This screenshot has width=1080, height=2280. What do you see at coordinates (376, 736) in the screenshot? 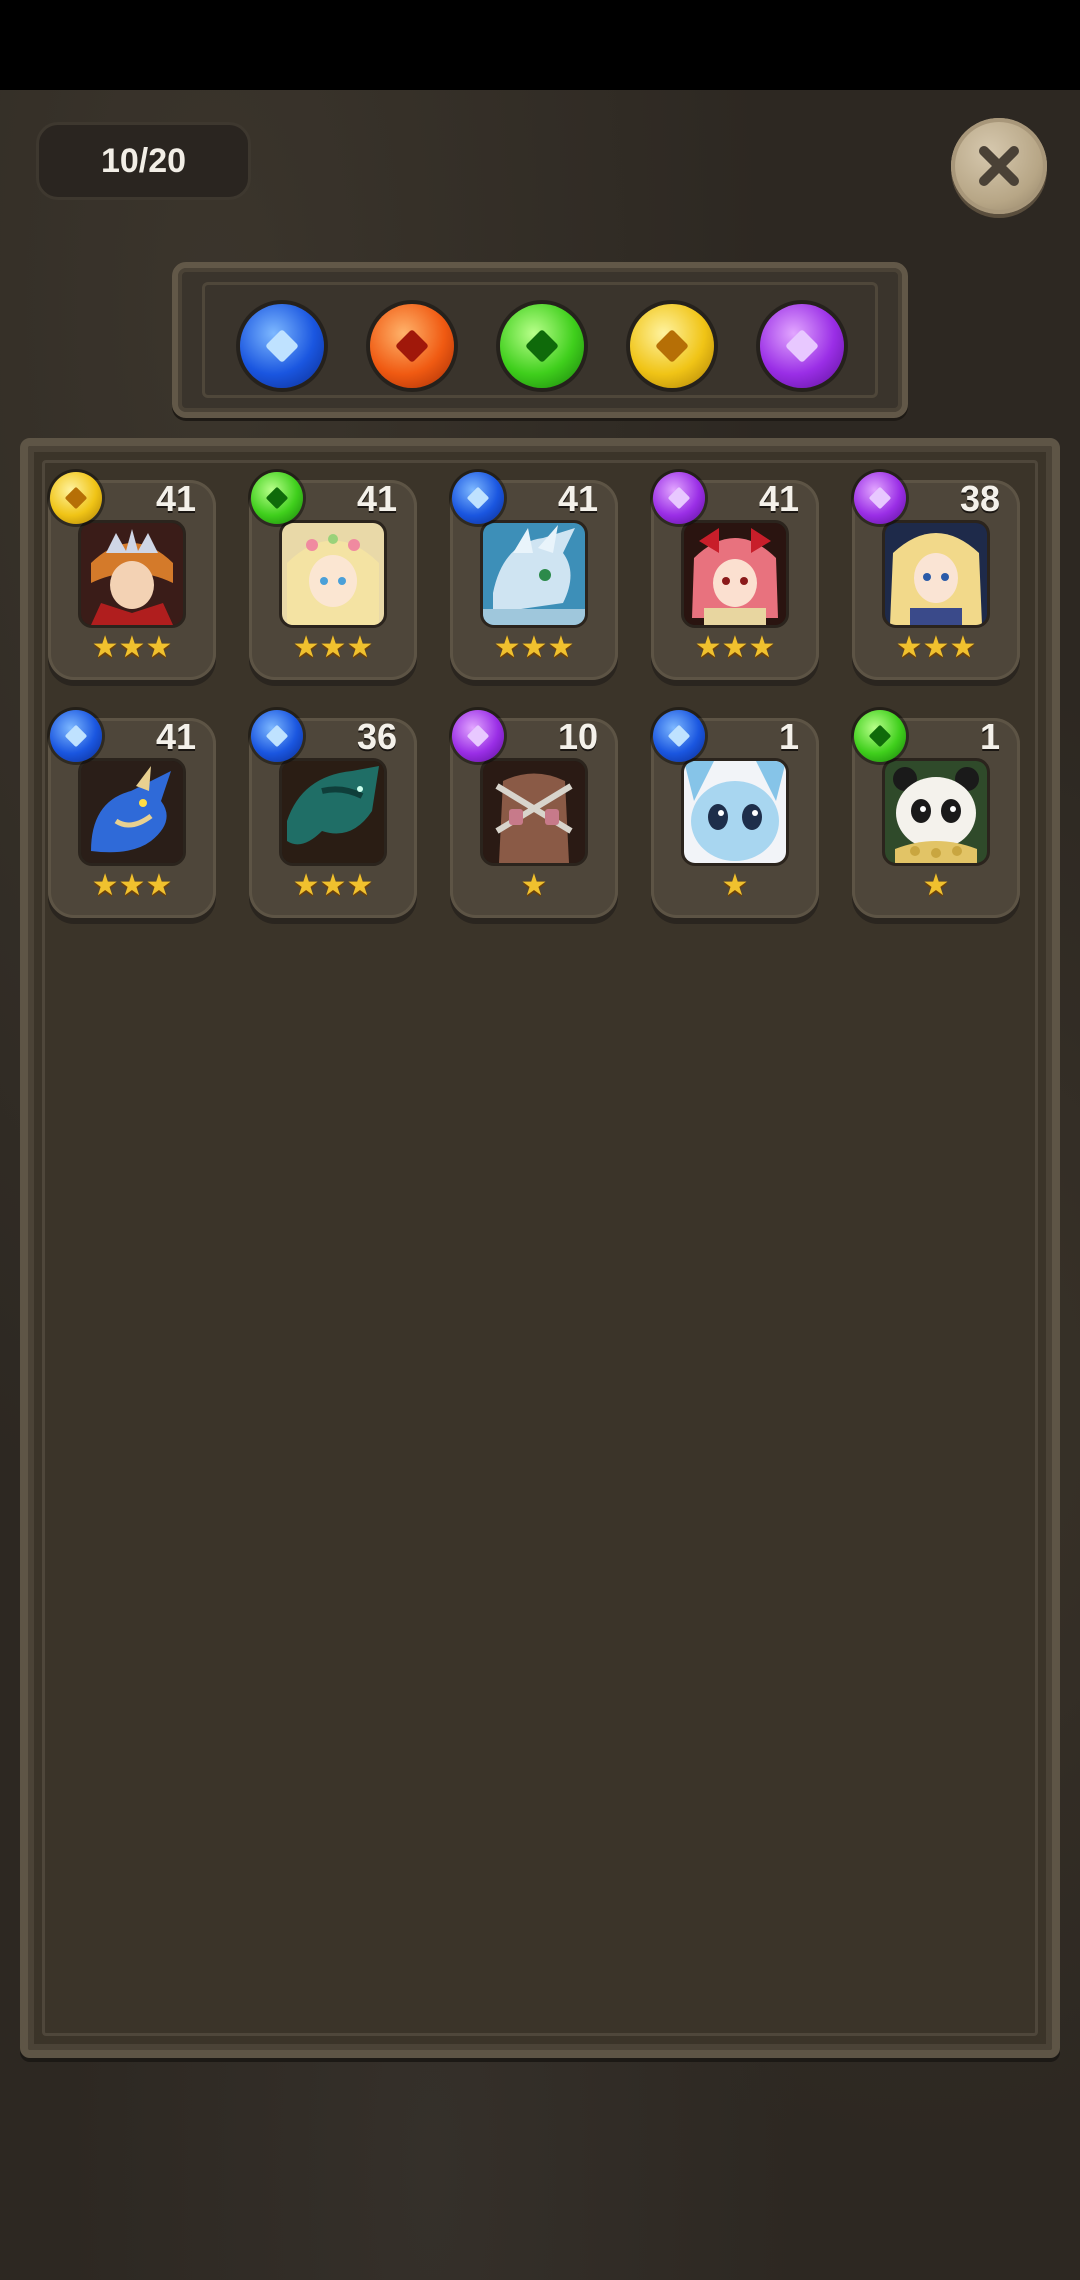
I see `monster-level: 36` at bounding box center [376, 736].